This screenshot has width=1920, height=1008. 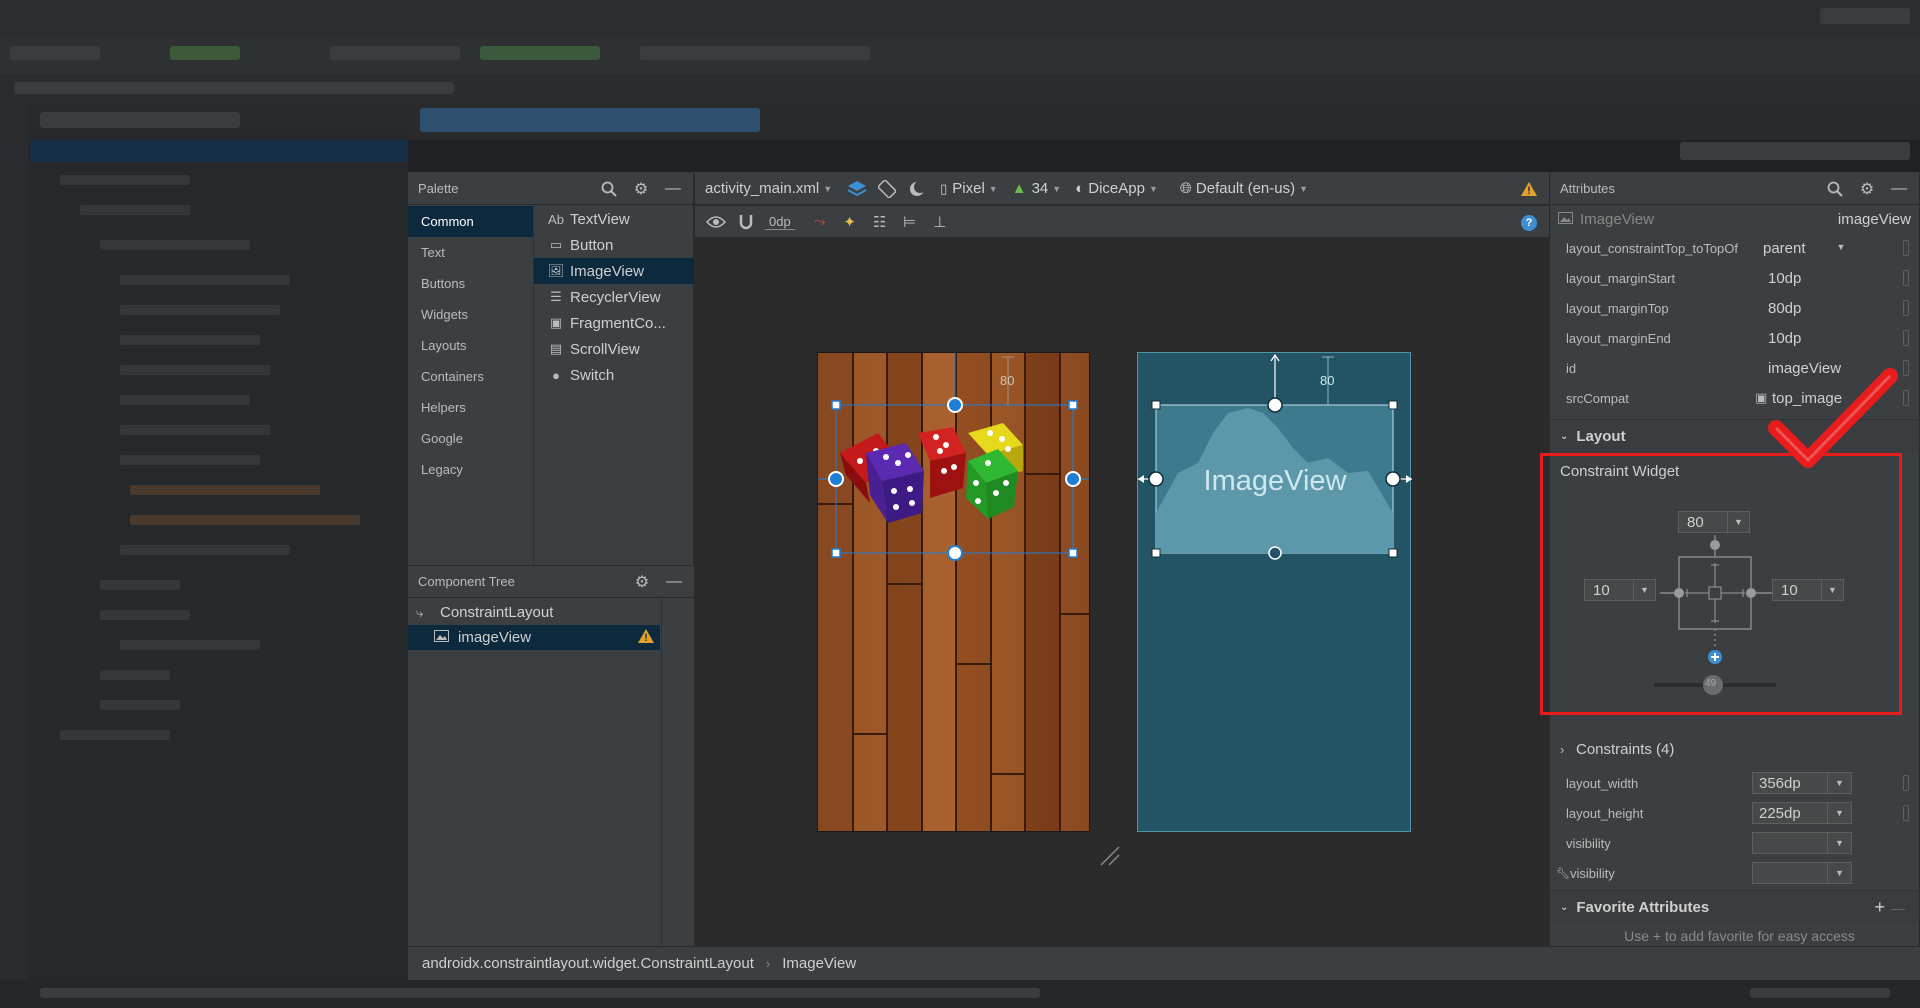 I want to click on design-preview-screen: 80, so click(x=953, y=592).